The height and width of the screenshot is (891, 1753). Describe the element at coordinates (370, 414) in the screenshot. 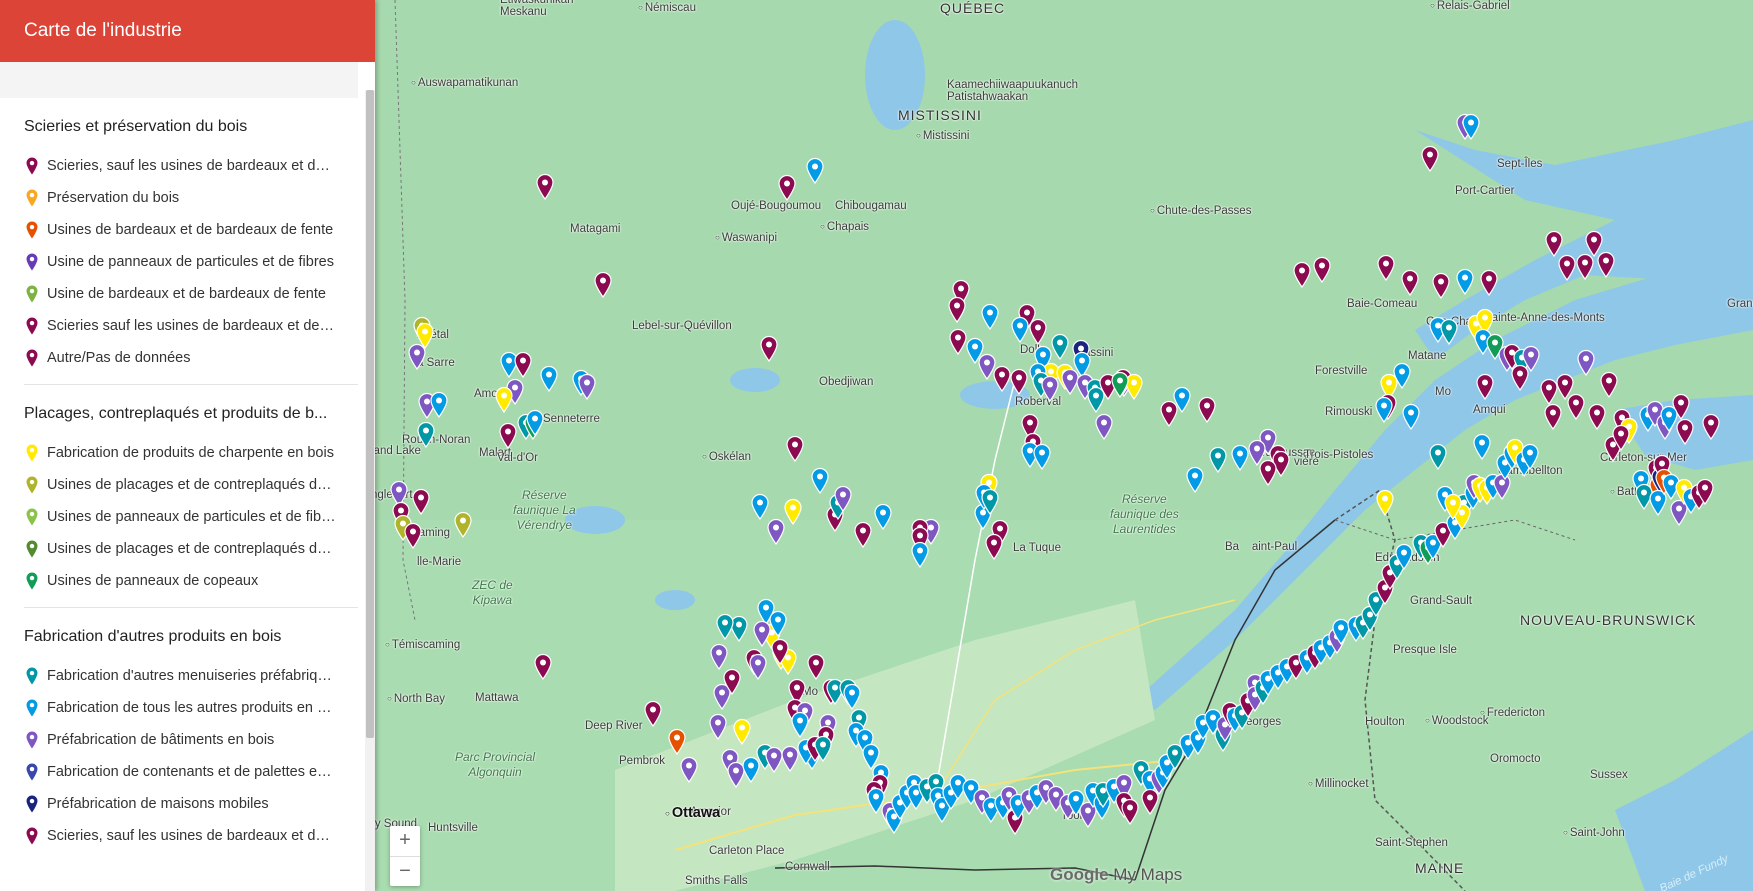

I see `scrollbar-thumb` at that location.